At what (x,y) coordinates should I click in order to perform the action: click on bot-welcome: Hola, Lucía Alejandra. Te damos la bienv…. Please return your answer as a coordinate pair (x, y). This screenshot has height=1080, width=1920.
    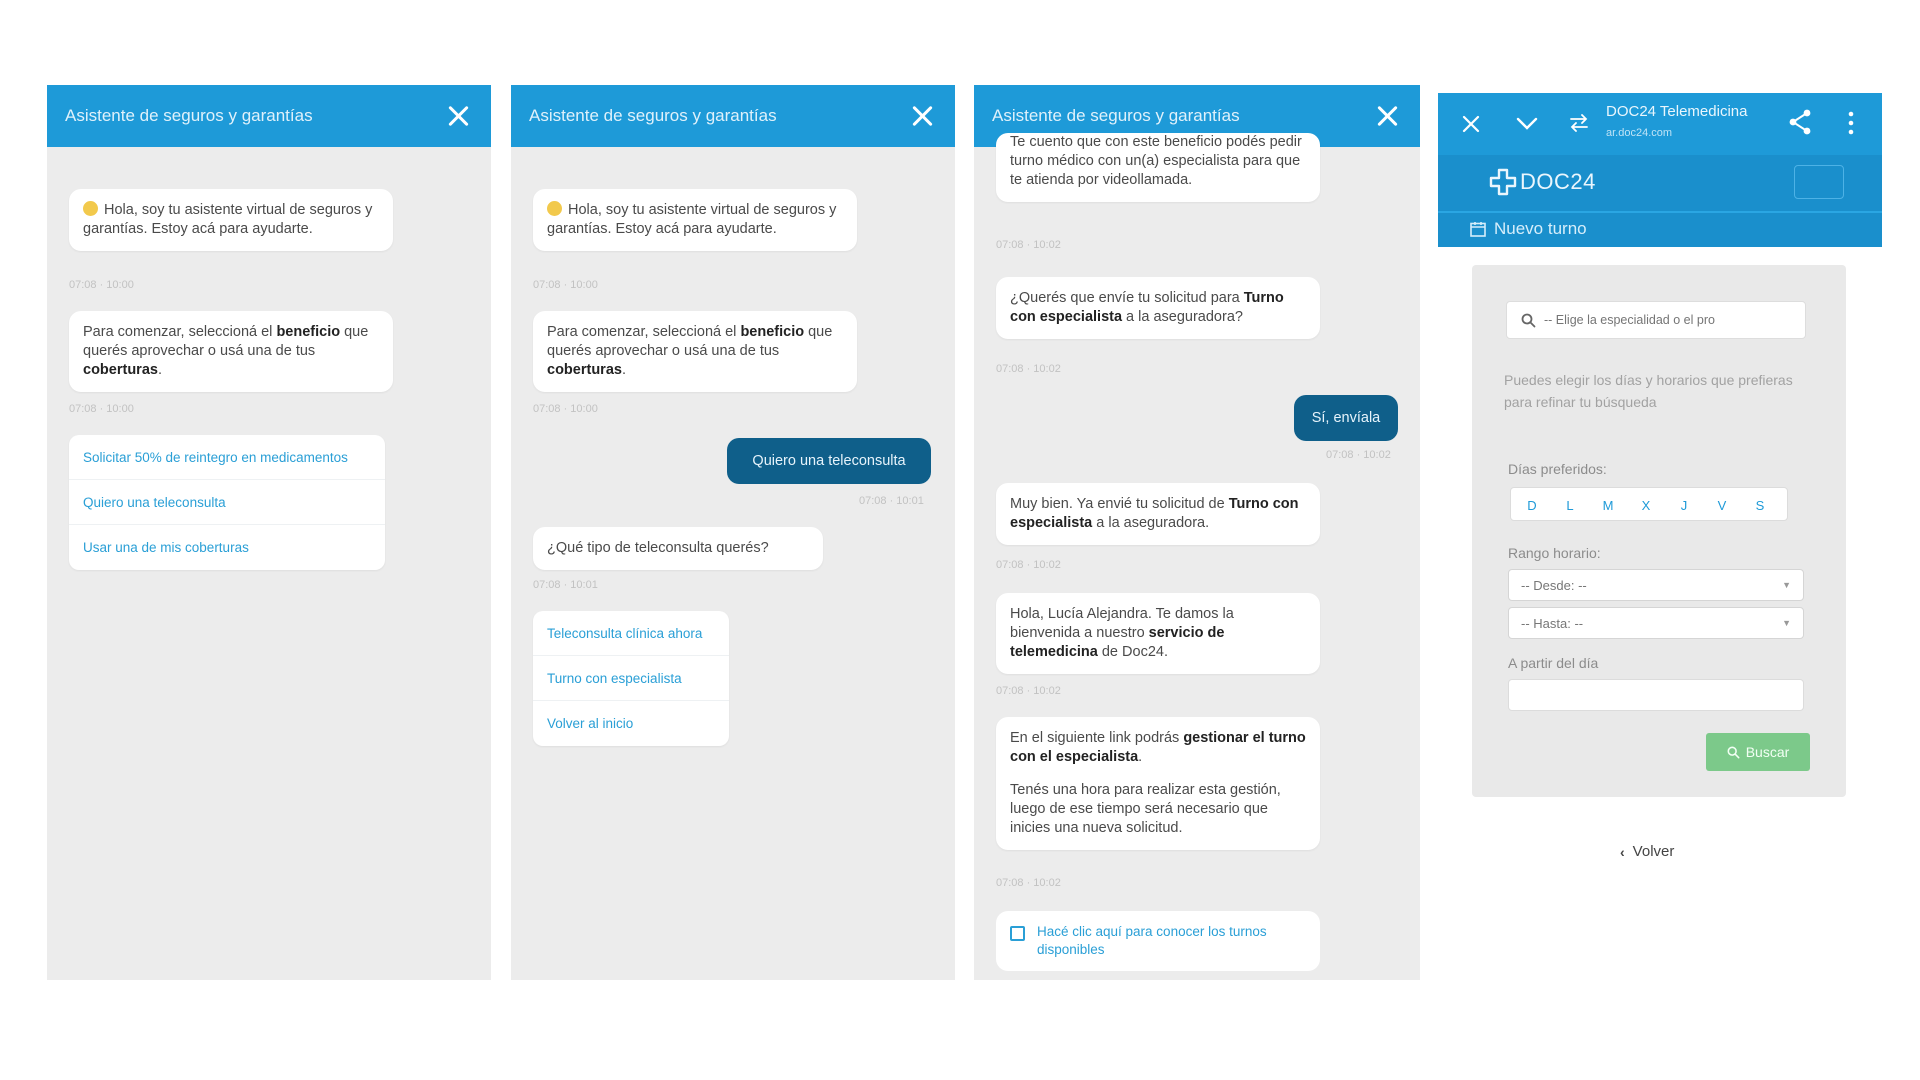
    Looking at the image, I should click on (1158, 633).